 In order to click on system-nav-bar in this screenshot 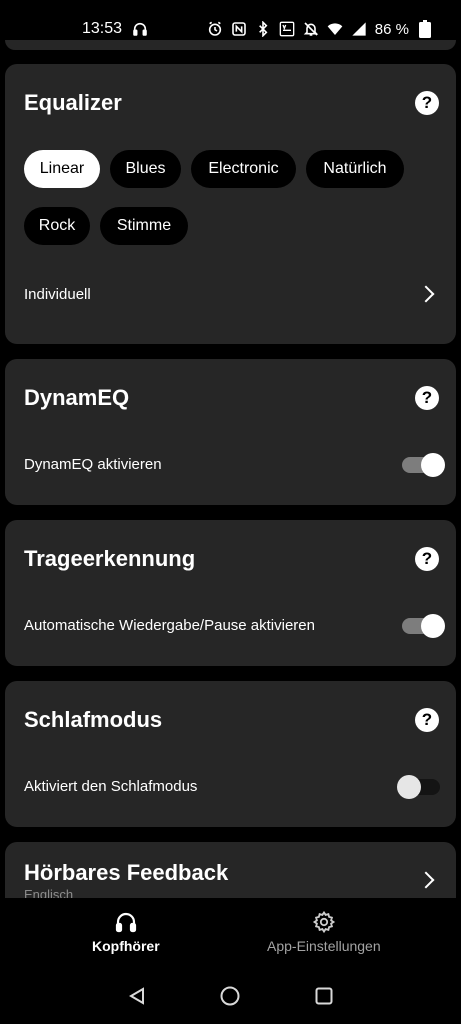, I will do `click(230, 996)`.